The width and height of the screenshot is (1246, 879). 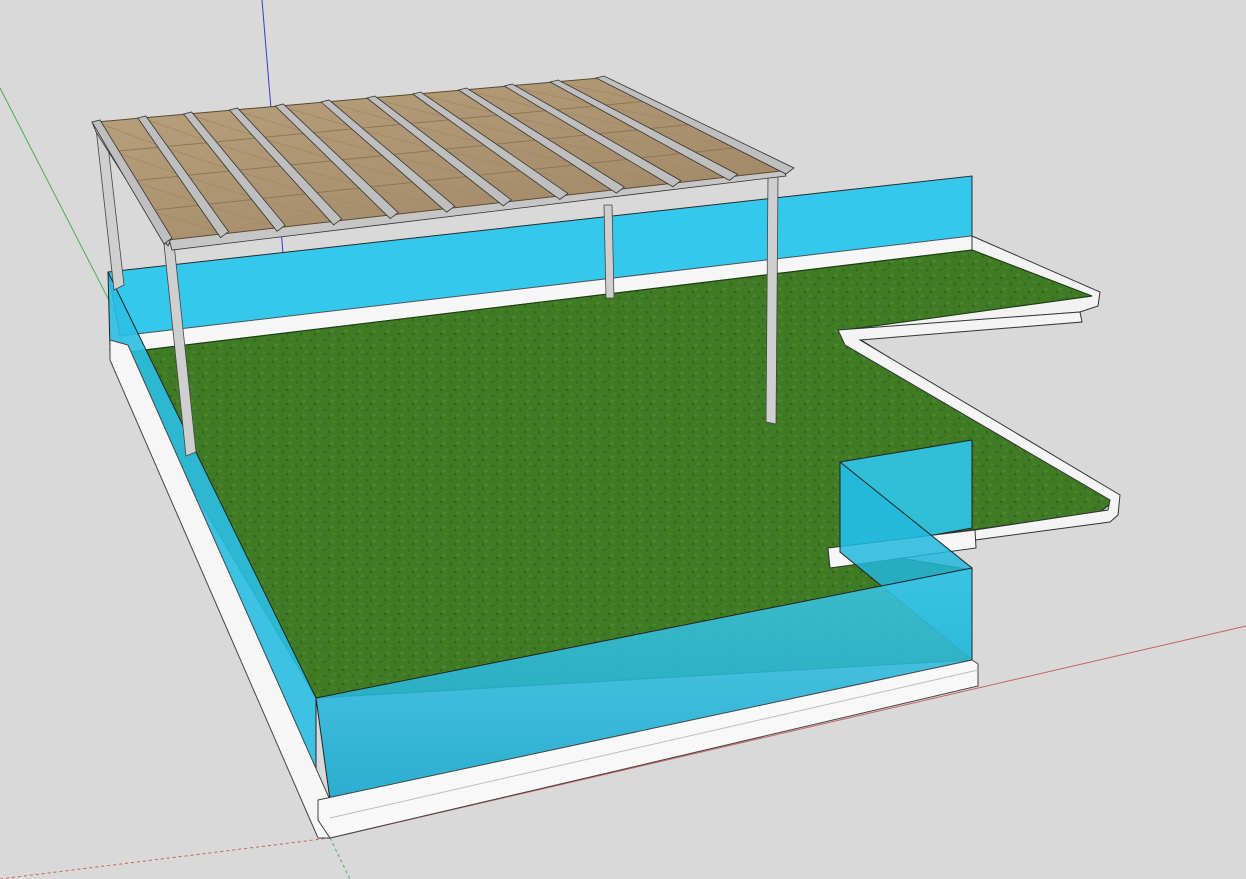 I want to click on pergola-post-front-right, so click(x=772, y=300).